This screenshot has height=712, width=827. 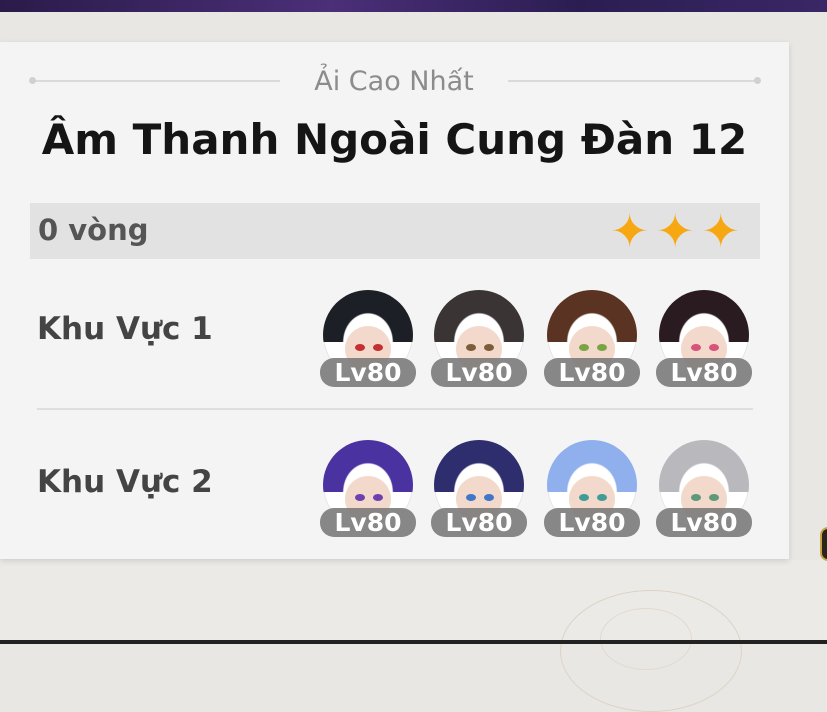 I want to click on decorative-ring, so click(x=646, y=639).